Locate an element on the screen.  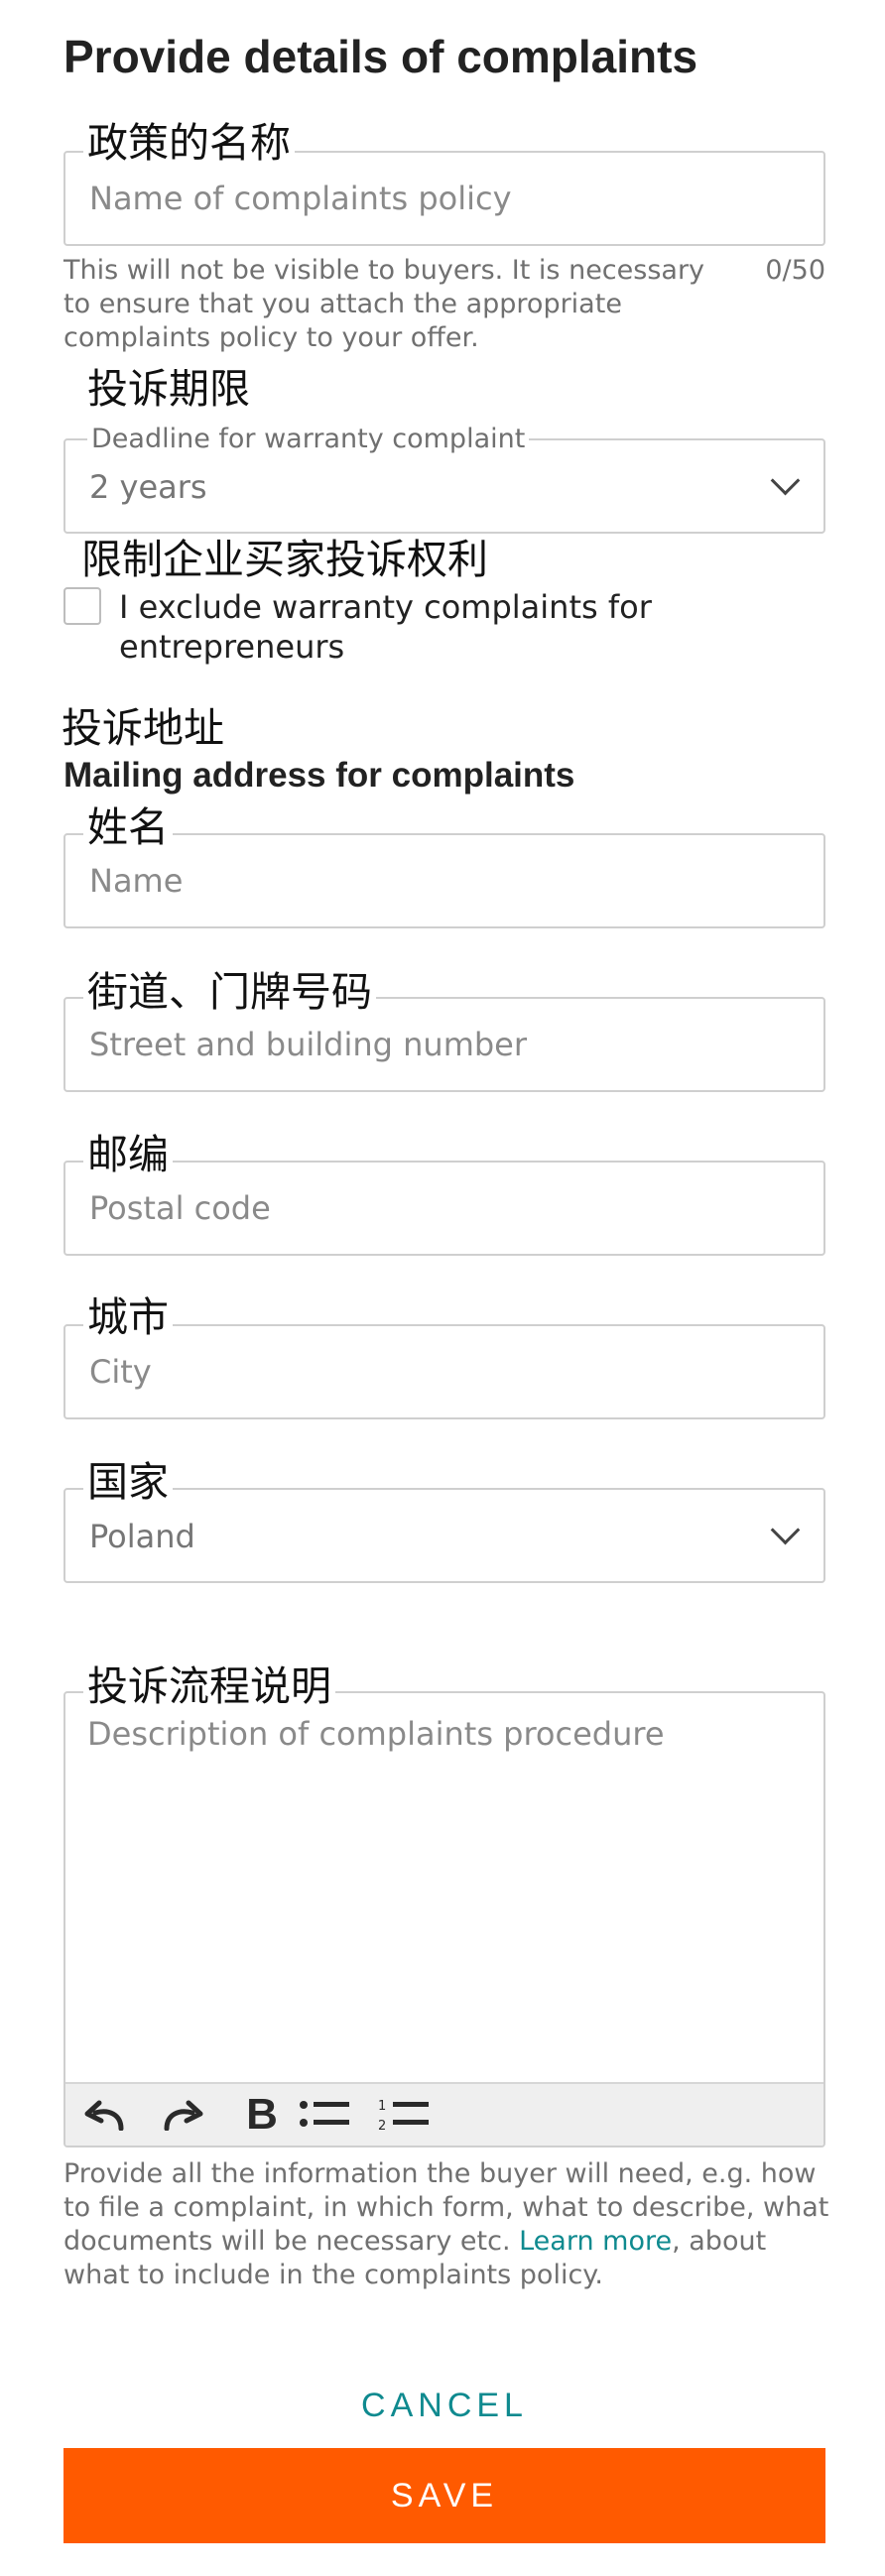
save-button: SAVE is located at coordinates (444, 2495).